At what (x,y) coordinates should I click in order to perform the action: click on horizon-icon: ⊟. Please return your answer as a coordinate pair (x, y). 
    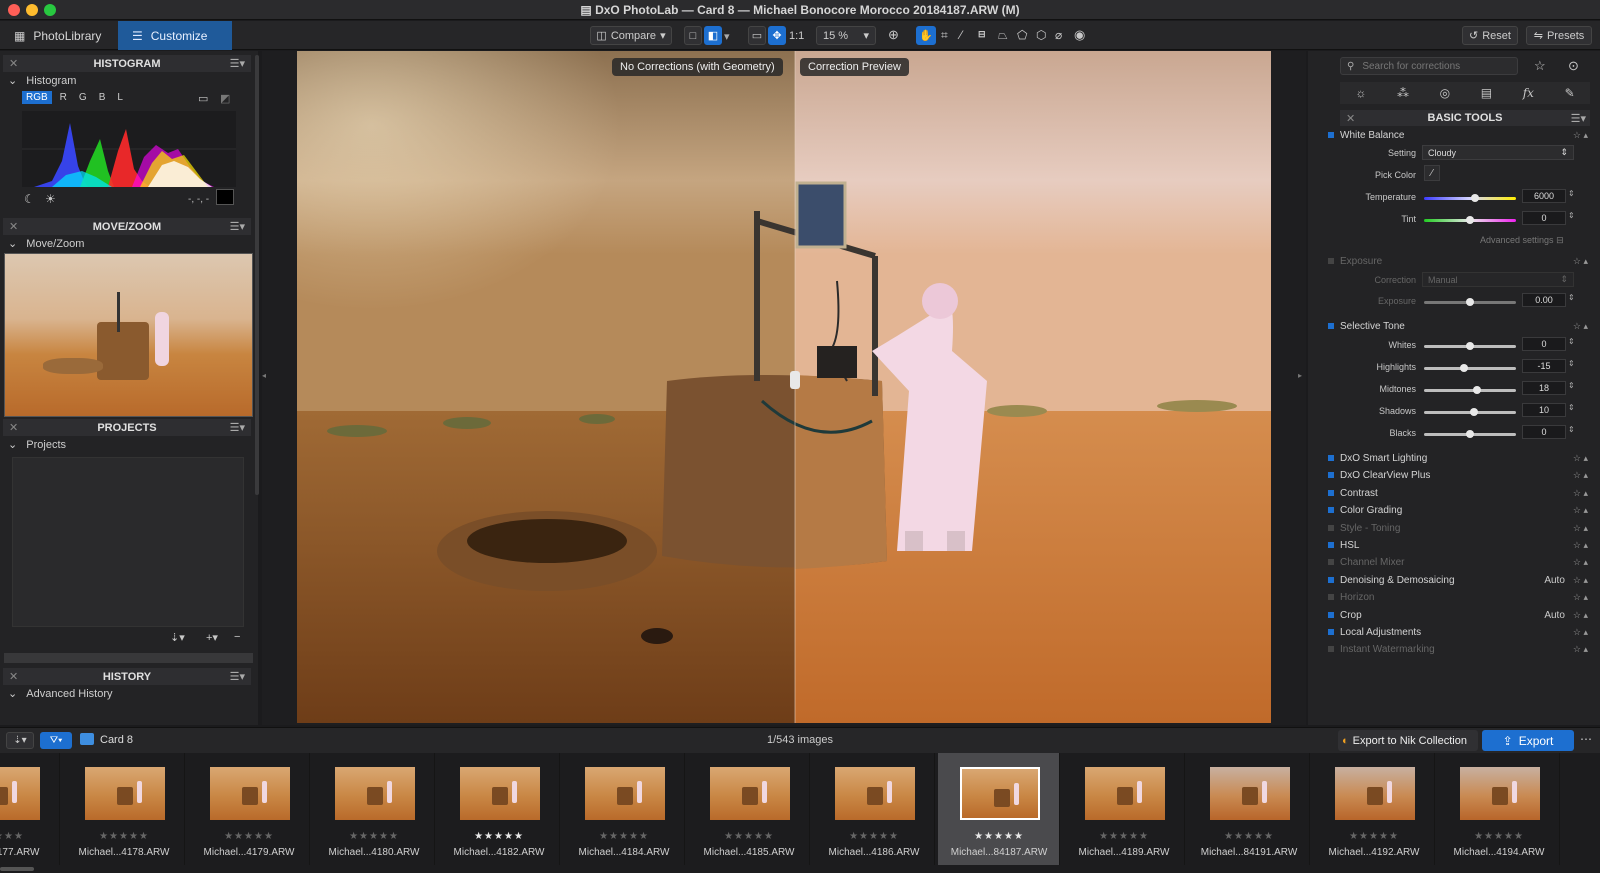
    Looking at the image, I should click on (982, 34).